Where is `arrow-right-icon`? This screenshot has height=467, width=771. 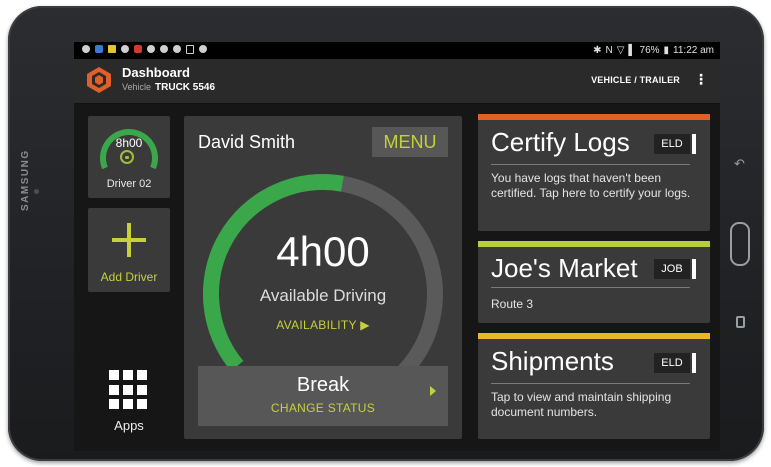
arrow-right-icon is located at coordinates (433, 391).